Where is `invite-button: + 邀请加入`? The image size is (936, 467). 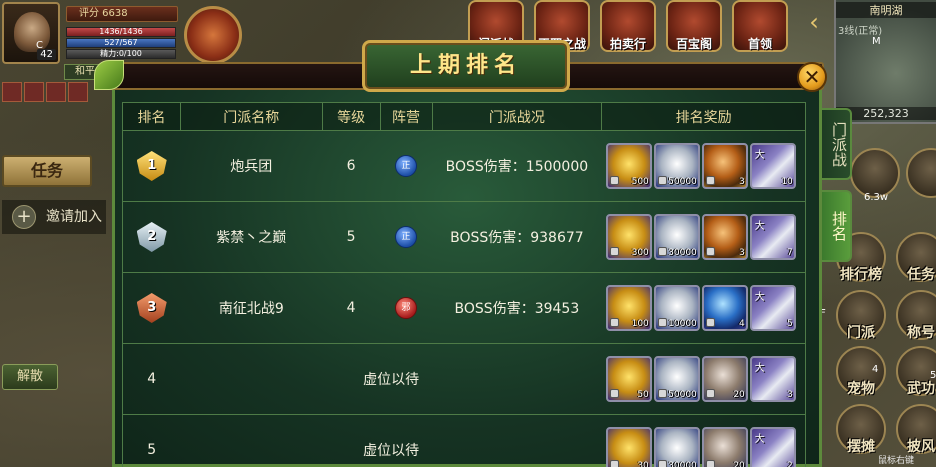
invite-button: + 邀请加入 is located at coordinates (54, 217).